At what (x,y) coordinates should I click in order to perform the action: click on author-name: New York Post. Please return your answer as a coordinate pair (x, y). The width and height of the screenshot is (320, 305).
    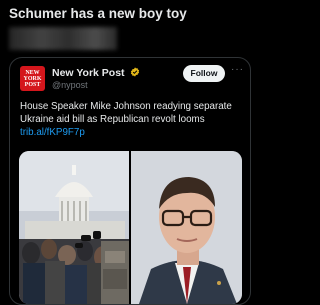
    Looking at the image, I should click on (88, 73).